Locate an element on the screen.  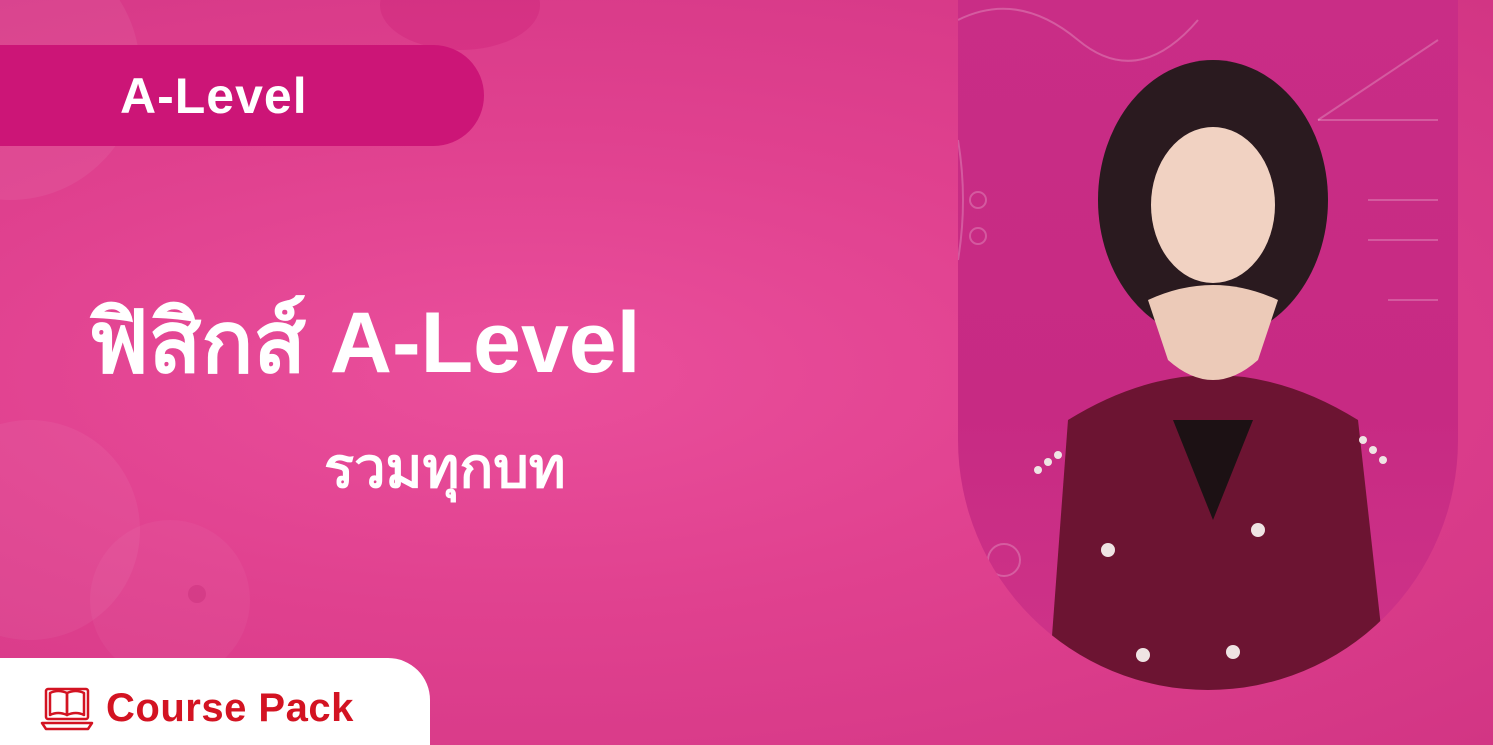
course-pack-badge: Course Pack is located at coordinates (215, 701).